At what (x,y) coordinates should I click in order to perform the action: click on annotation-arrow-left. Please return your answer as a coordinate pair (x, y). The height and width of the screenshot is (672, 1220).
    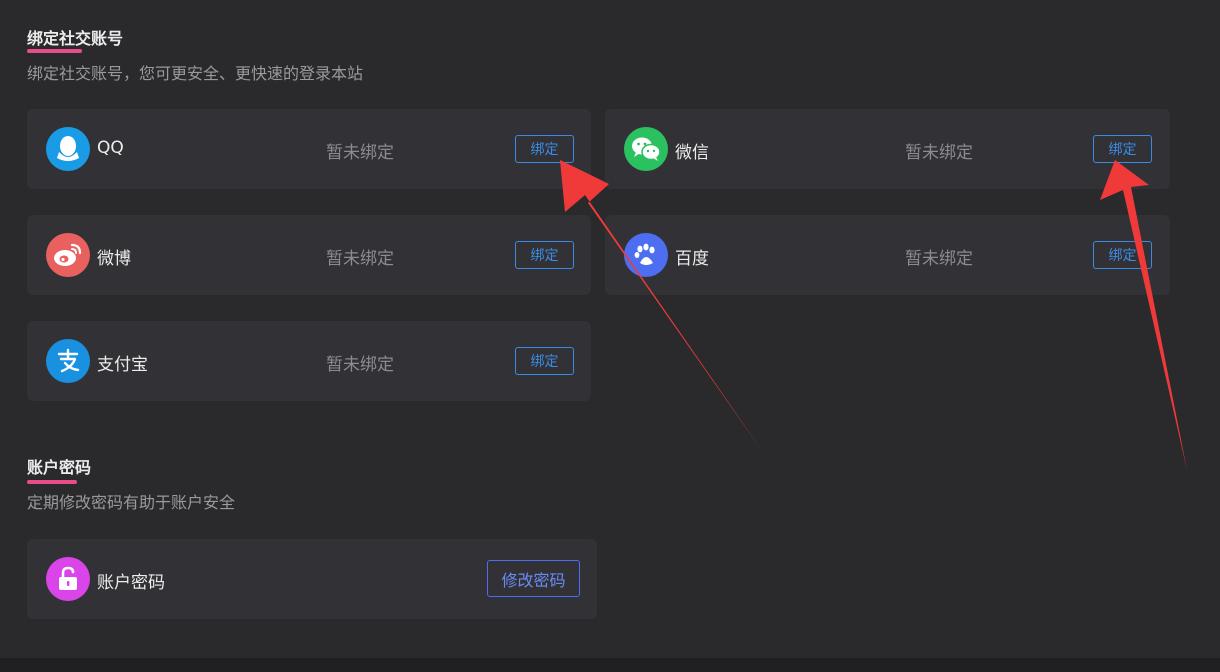
    Looking at the image, I should click on (663, 309).